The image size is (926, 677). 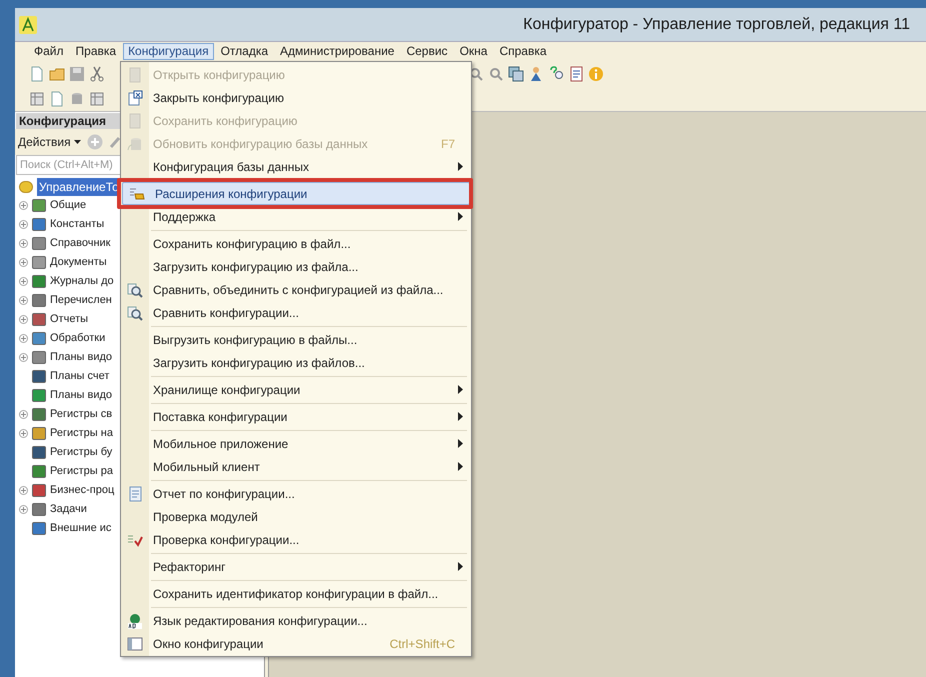 What do you see at coordinates (220, 417) in the screenshot?
I see `menu-item-label: Поставка конфигурации` at bounding box center [220, 417].